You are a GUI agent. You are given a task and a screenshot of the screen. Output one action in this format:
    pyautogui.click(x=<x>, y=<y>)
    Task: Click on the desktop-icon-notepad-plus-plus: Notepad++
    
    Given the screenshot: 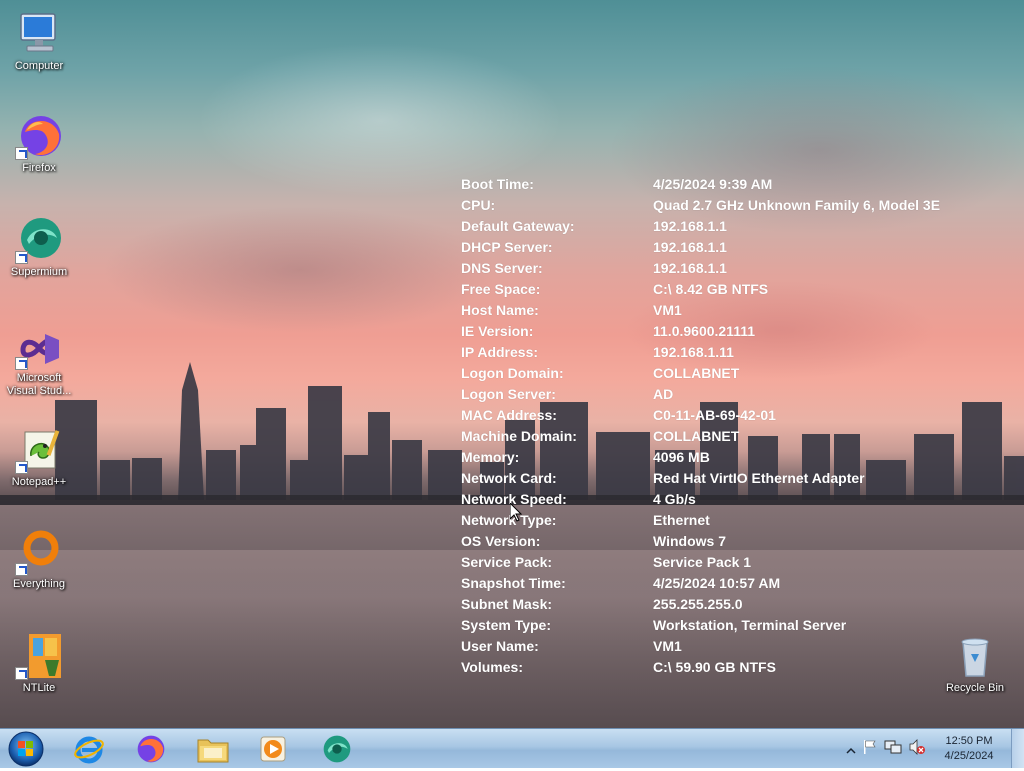 What is the action you would take?
    pyautogui.click(x=39, y=457)
    